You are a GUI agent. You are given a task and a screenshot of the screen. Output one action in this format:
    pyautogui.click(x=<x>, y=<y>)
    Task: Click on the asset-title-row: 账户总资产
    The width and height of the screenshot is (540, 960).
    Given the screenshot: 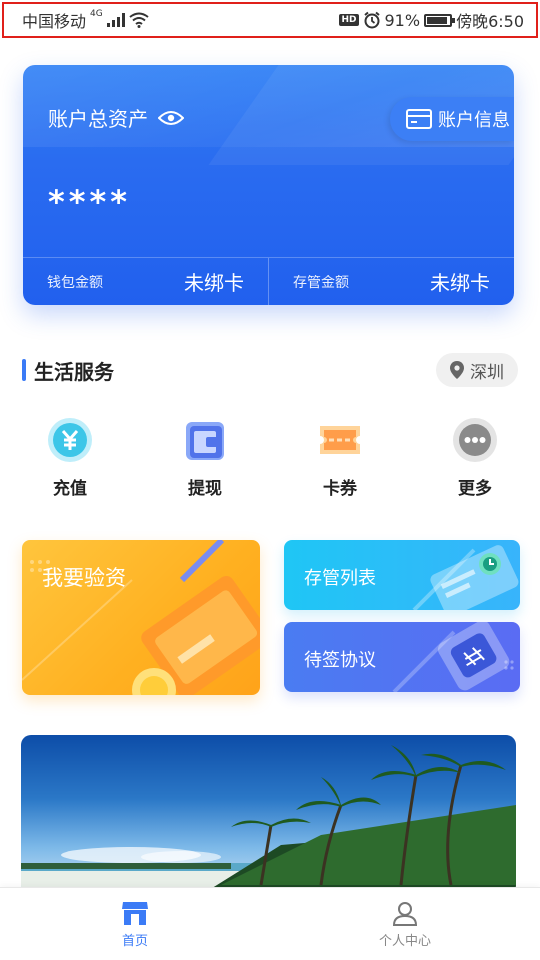 What is the action you would take?
    pyautogui.click(x=116, y=117)
    